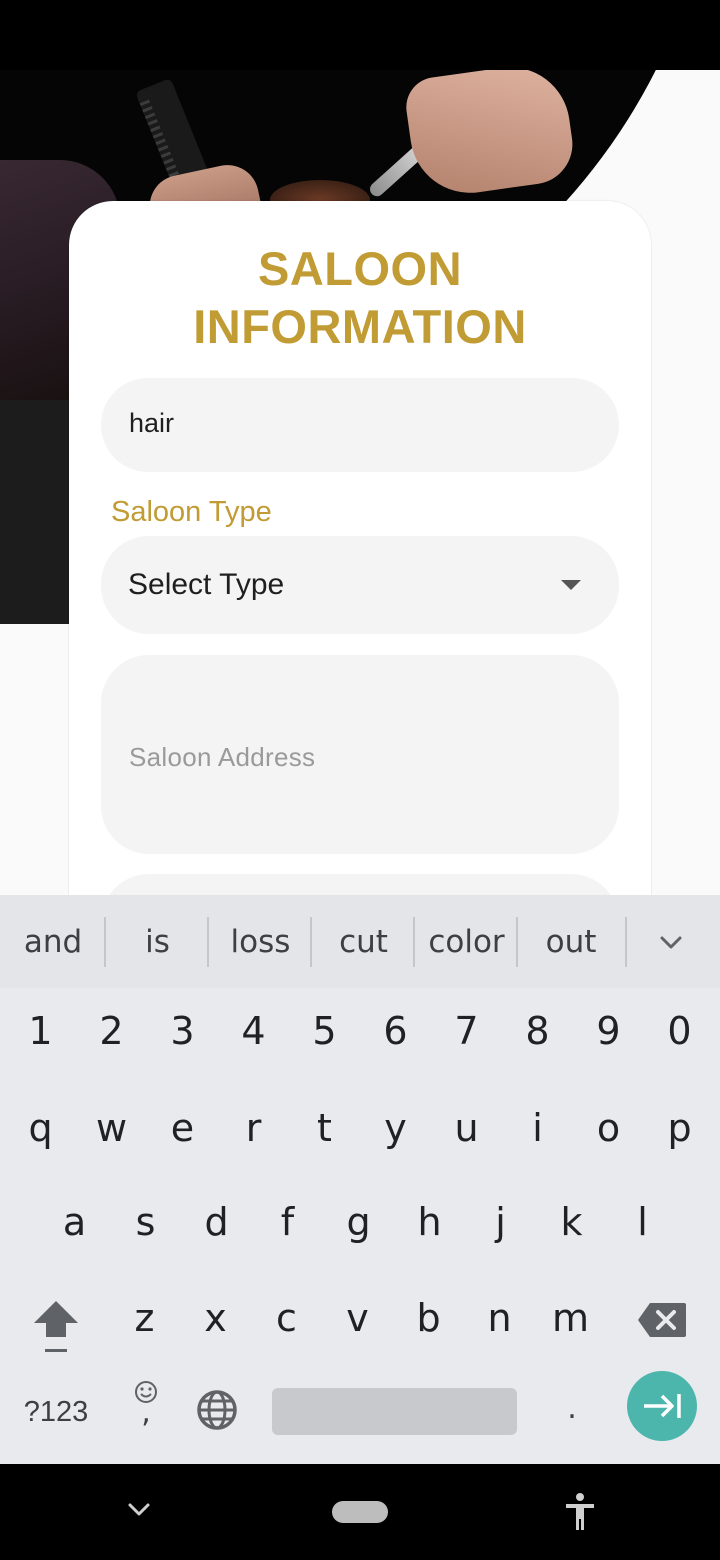  I want to click on page-title-line2: INFORMATION, so click(360, 326).